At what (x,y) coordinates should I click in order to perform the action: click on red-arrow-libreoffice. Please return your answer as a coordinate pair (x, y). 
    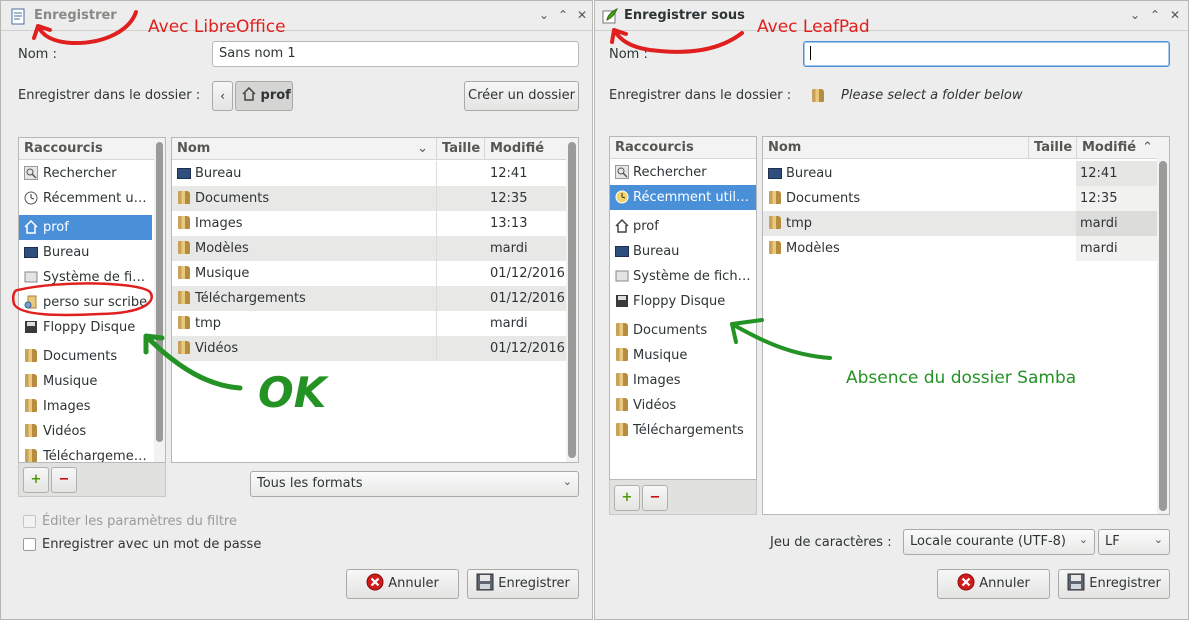
    Looking at the image, I should click on (85, 28).